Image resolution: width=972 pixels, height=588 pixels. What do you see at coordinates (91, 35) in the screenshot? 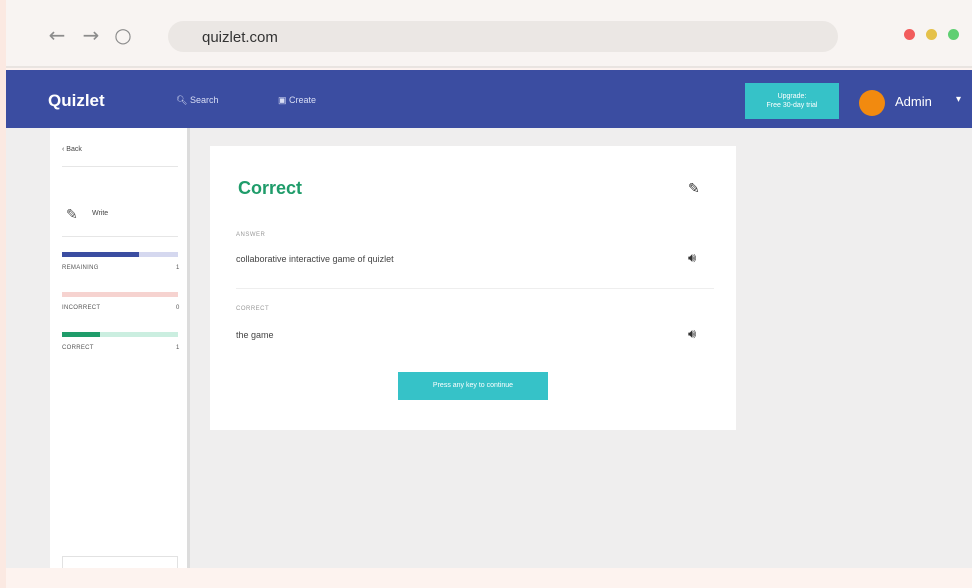
I see `forward-arrow-icon: →` at bounding box center [91, 35].